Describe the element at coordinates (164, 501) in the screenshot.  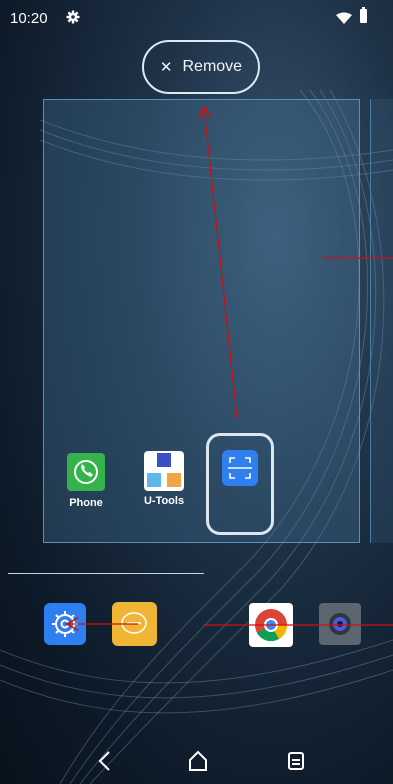
I see `app-label-utools: U-Tools` at that location.